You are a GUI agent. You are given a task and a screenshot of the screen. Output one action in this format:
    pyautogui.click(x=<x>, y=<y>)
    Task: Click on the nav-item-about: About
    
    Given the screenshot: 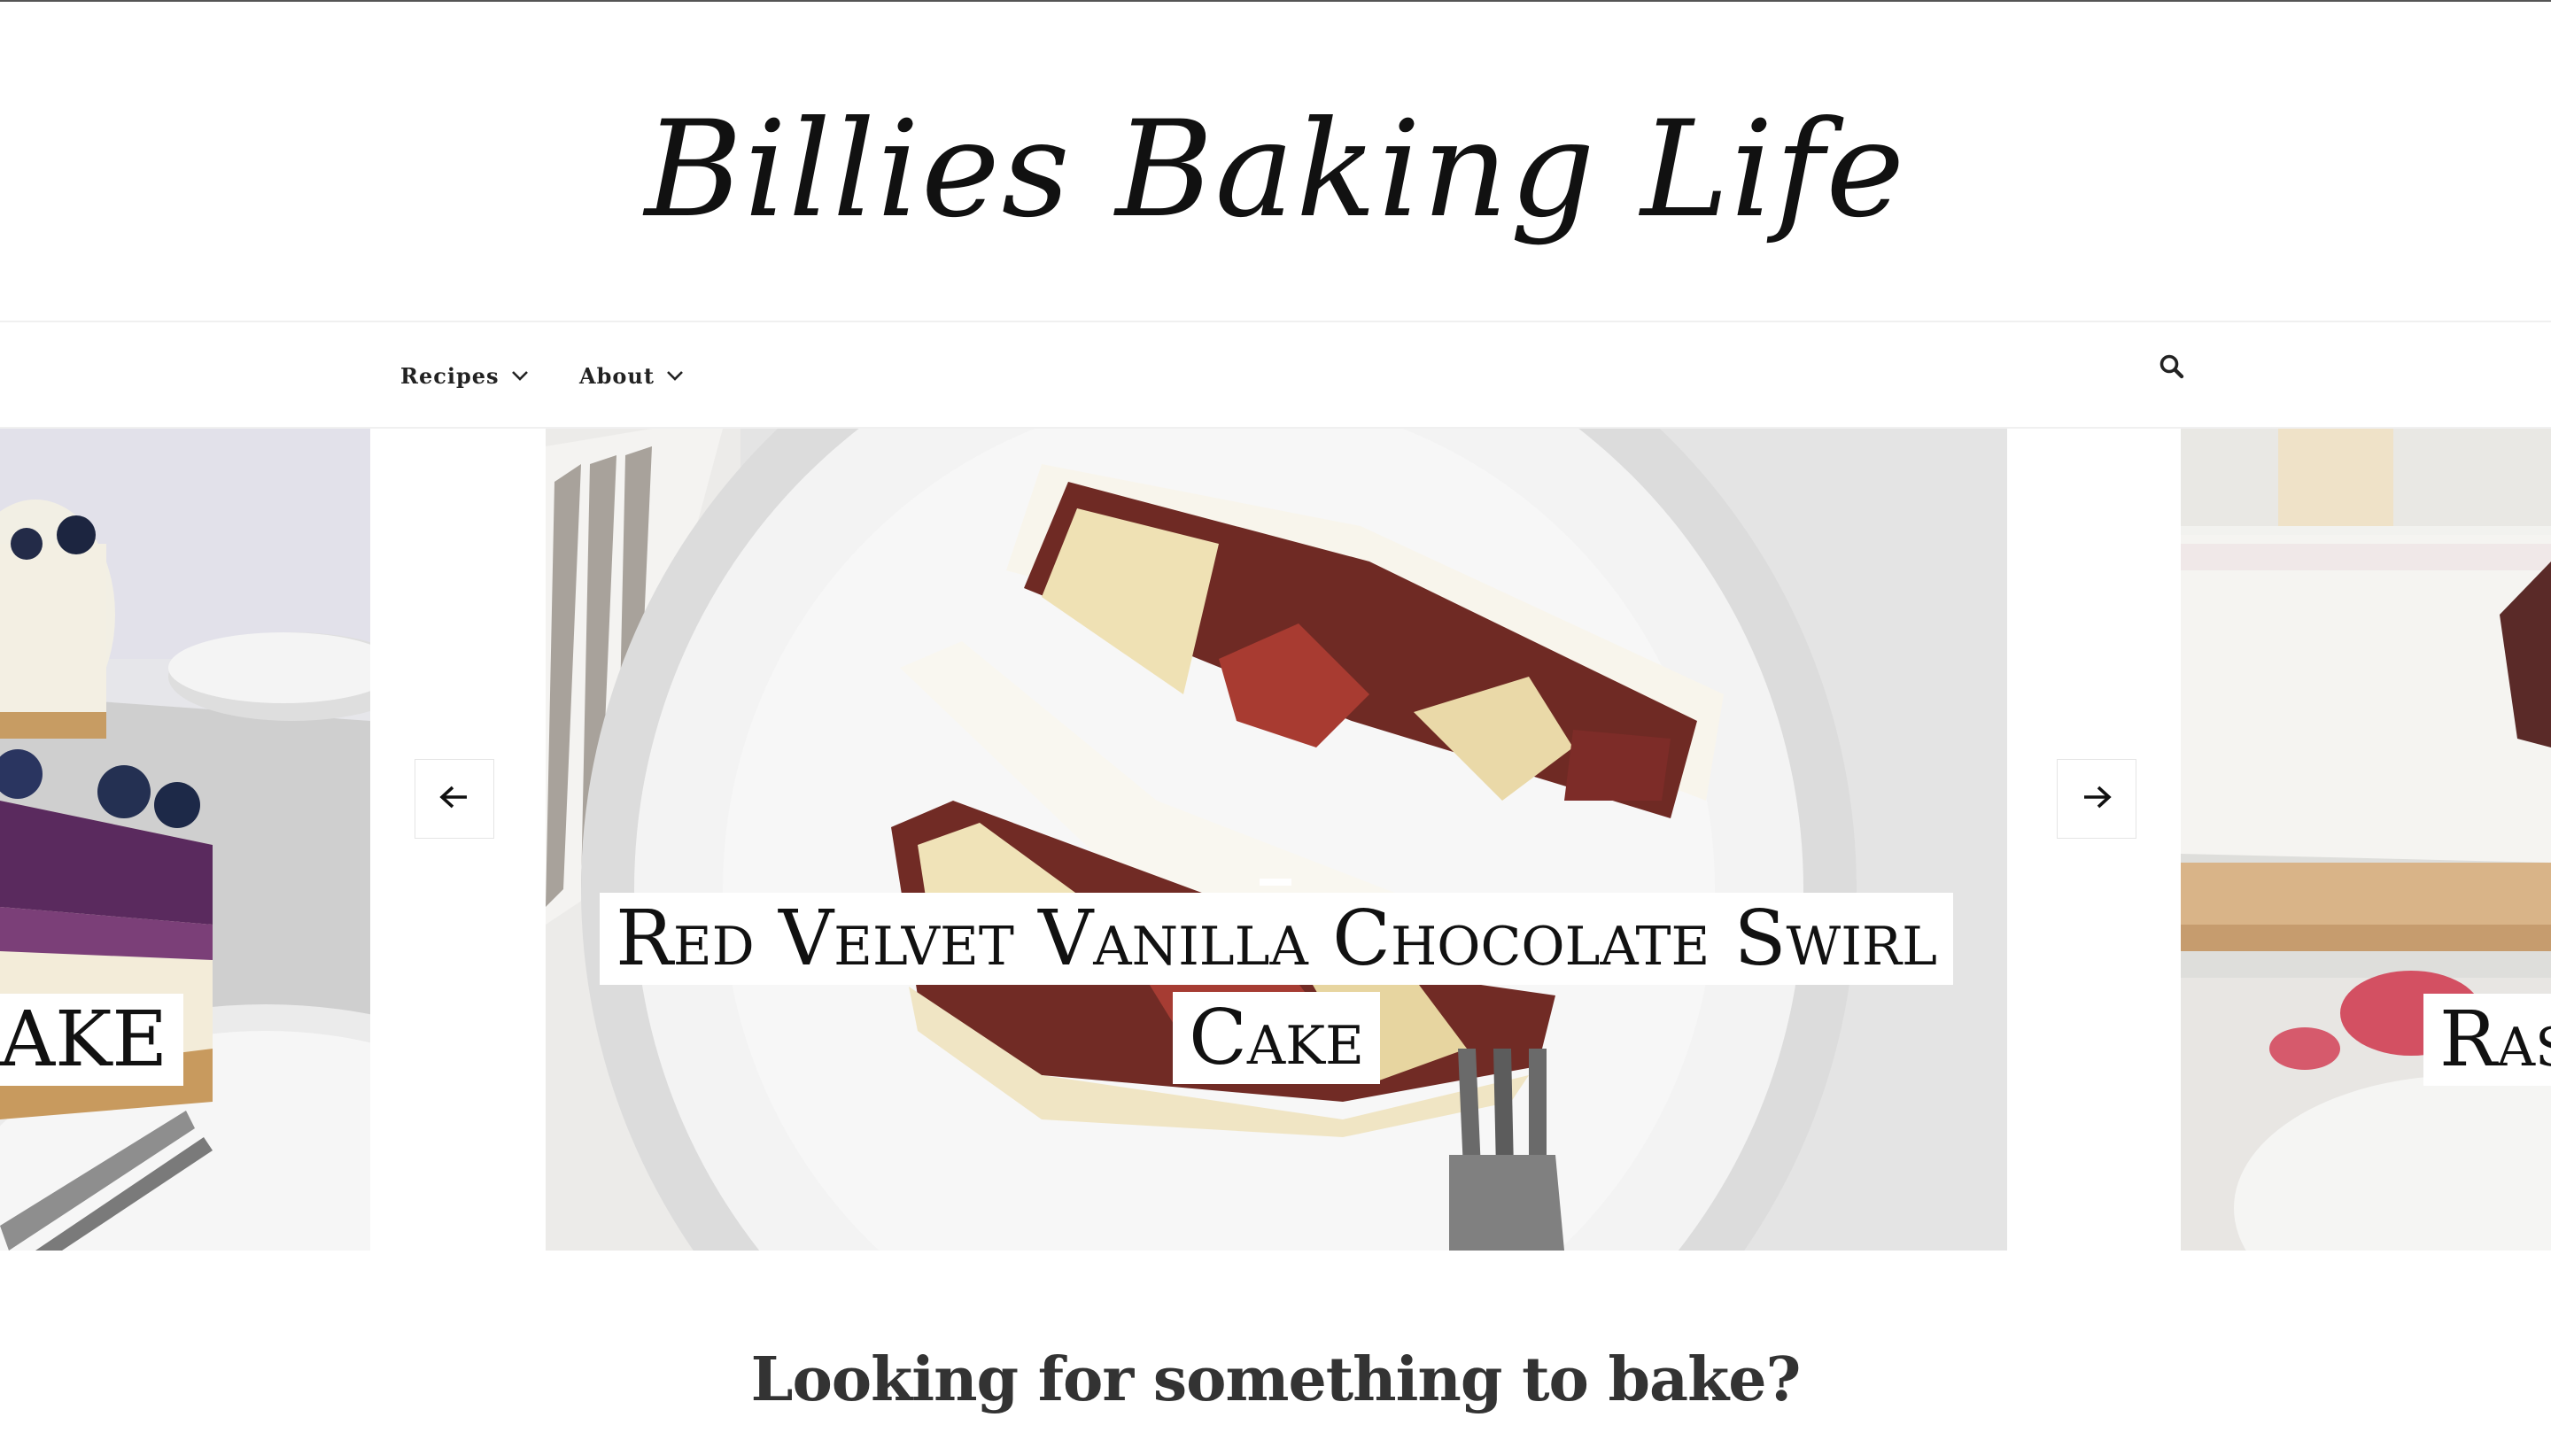 What is the action you would take?
    pyautogui.click(x=632, y=375)
    